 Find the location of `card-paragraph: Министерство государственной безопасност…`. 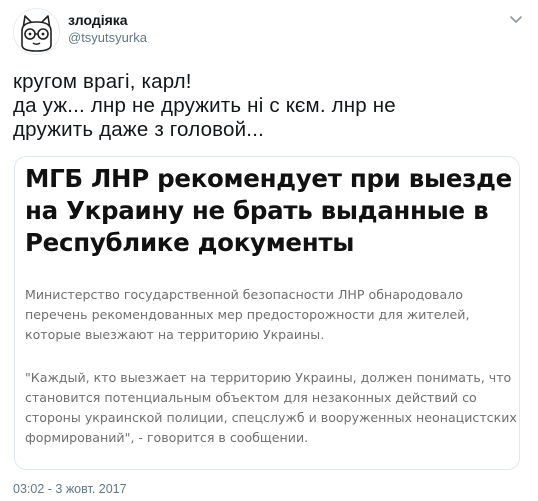

card-paragraph: Министерство государственной безопасност… is located at coordinates (270, 315).